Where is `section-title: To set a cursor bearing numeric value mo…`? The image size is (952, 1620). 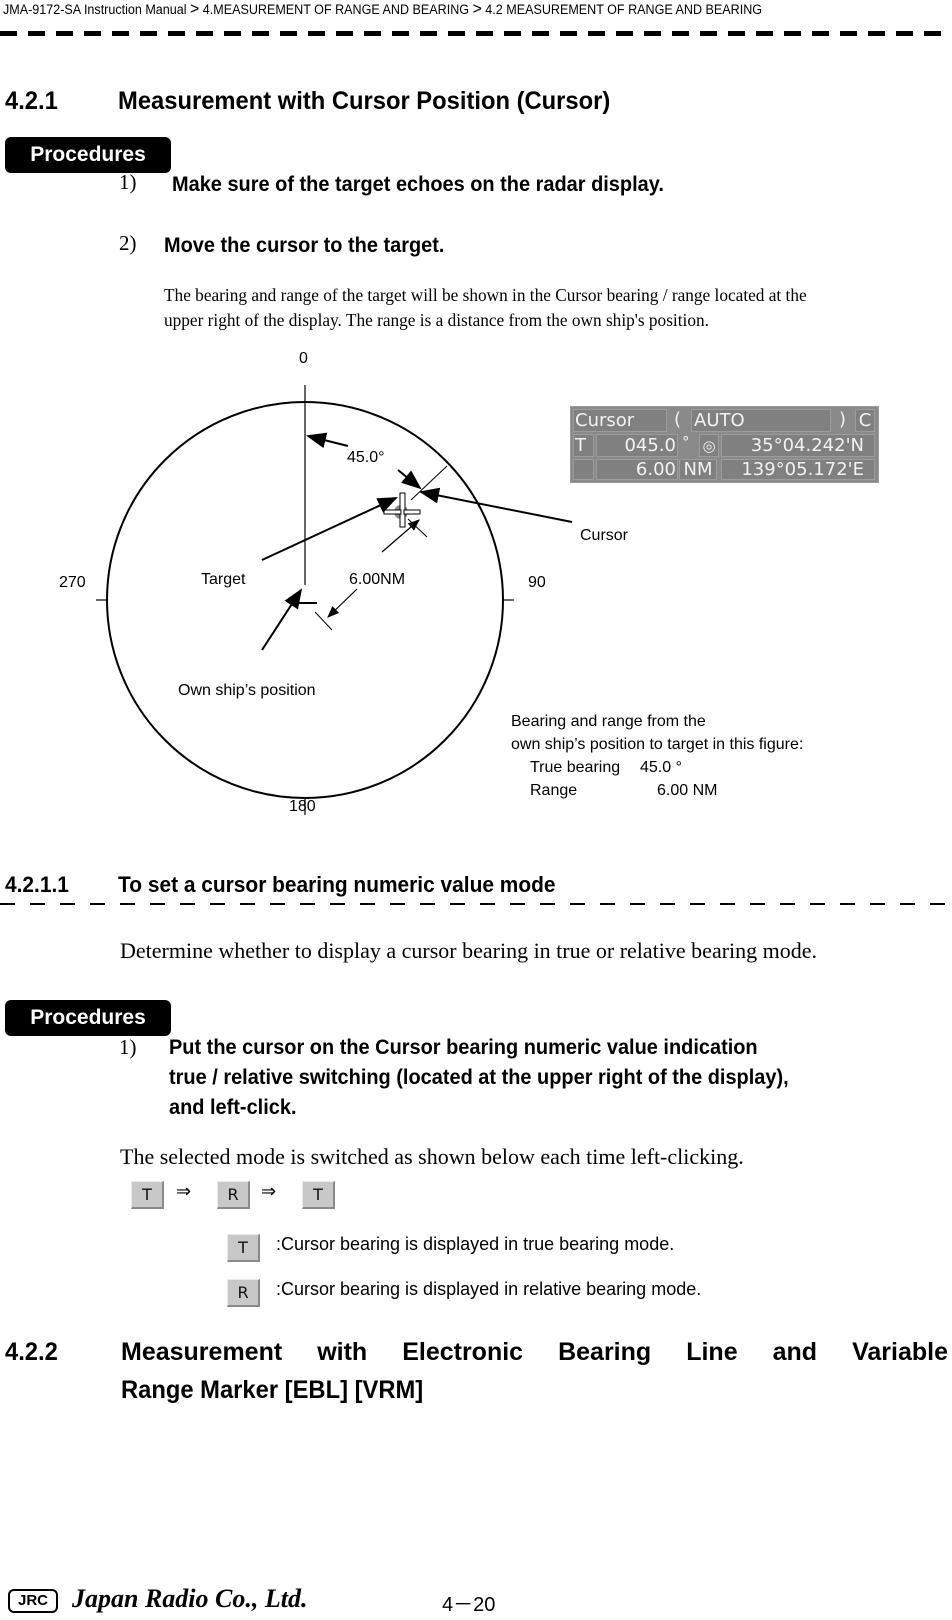
section-title: To set a cursor bearing numeric value mo… is located at coordinates (337, 884).